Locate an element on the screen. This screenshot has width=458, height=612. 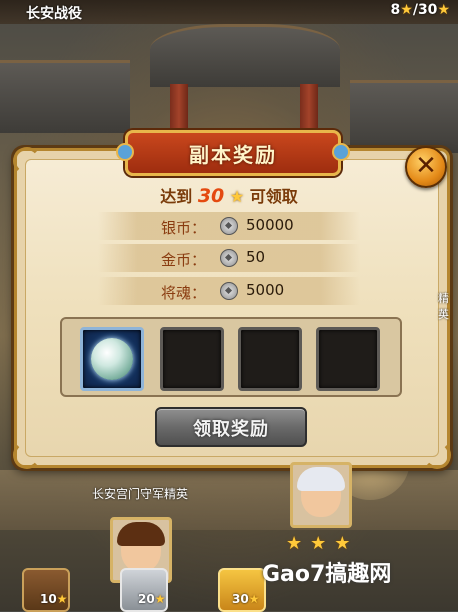
reward-value: 5000 is located at coordinates (265, 290).